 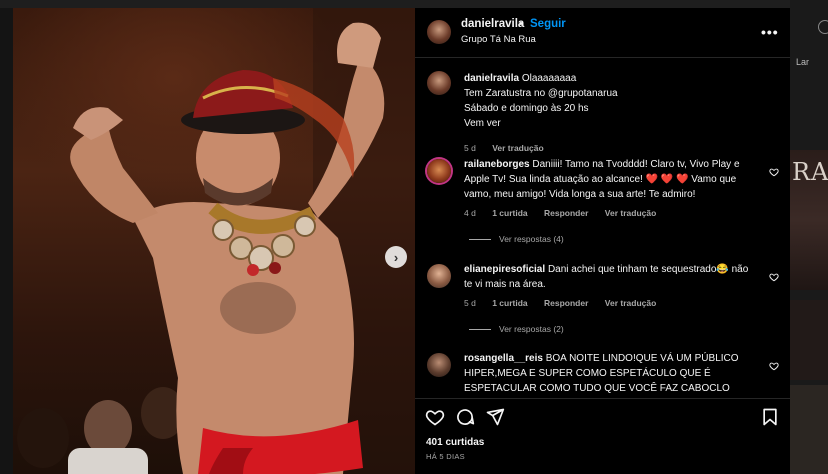 I want to click on feed-side-label: Lar, so click(x=803, y=62).